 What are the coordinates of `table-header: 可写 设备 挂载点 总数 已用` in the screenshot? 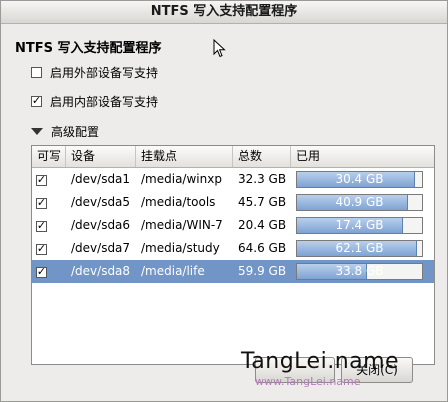 It's located at (233, 157).